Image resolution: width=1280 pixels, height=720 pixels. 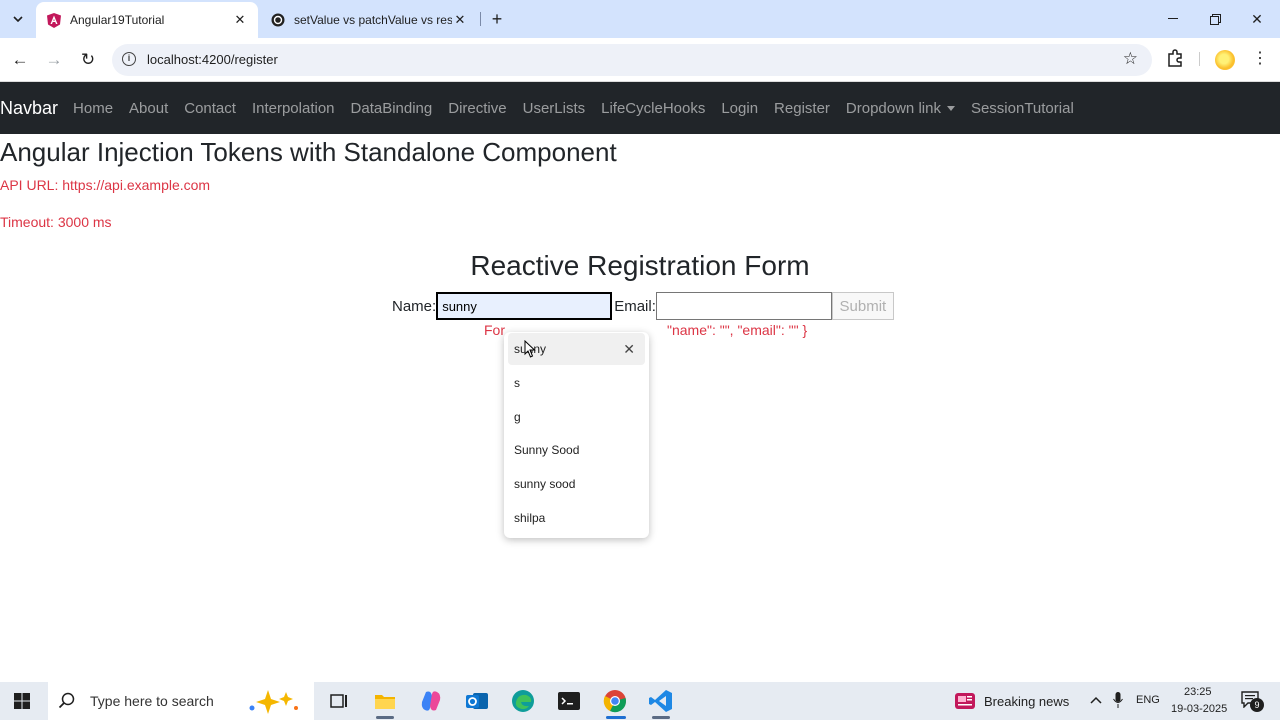 I want to click on nav-interpolation: Interpolation, so click(x=293, y=108).